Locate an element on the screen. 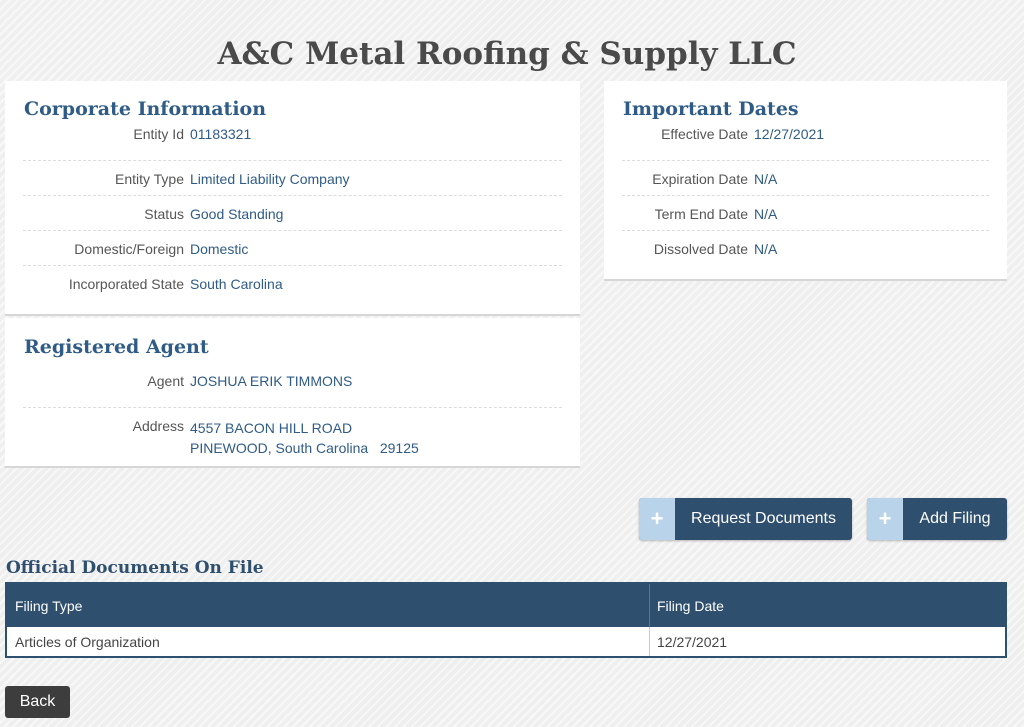  status-value: Good Standing is located at coordinates (237, 214).